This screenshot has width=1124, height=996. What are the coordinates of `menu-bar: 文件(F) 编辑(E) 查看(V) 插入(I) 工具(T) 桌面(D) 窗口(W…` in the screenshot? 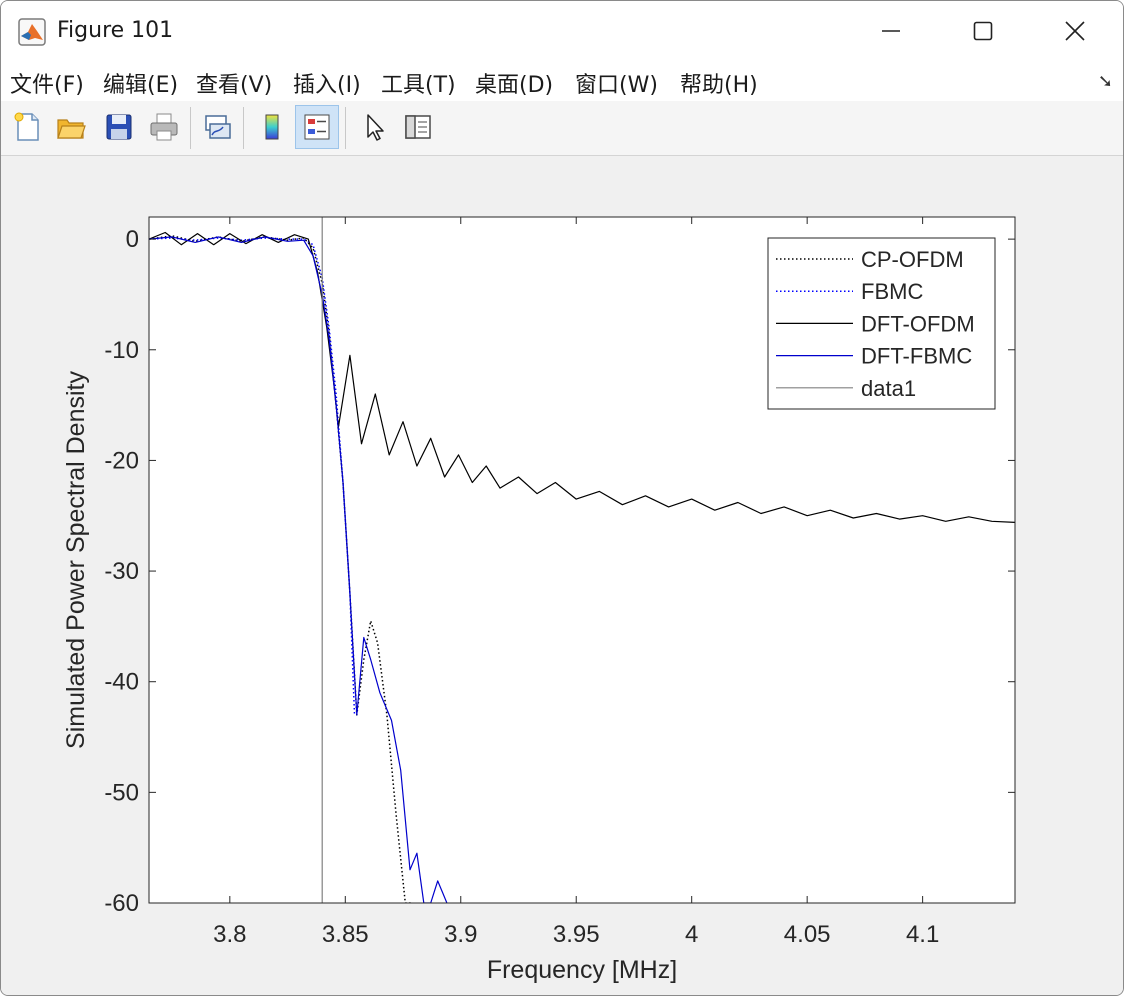 It's located at (562, 81).